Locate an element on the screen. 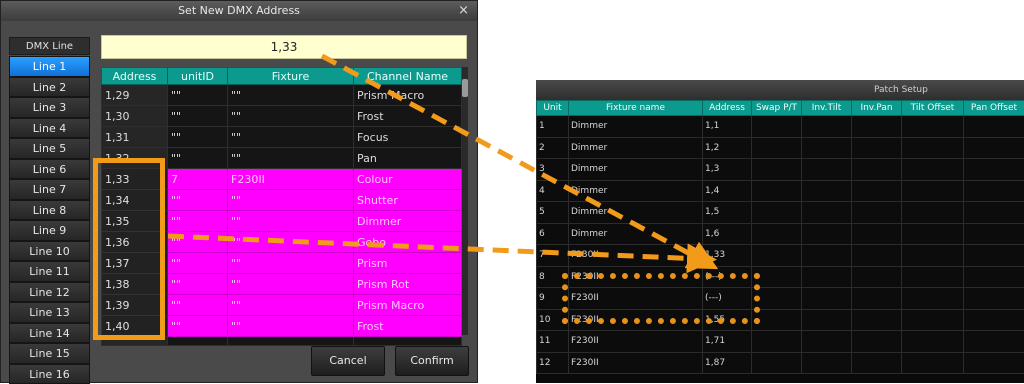  arrow-box-to-patch is located at coordinates (435, 247).